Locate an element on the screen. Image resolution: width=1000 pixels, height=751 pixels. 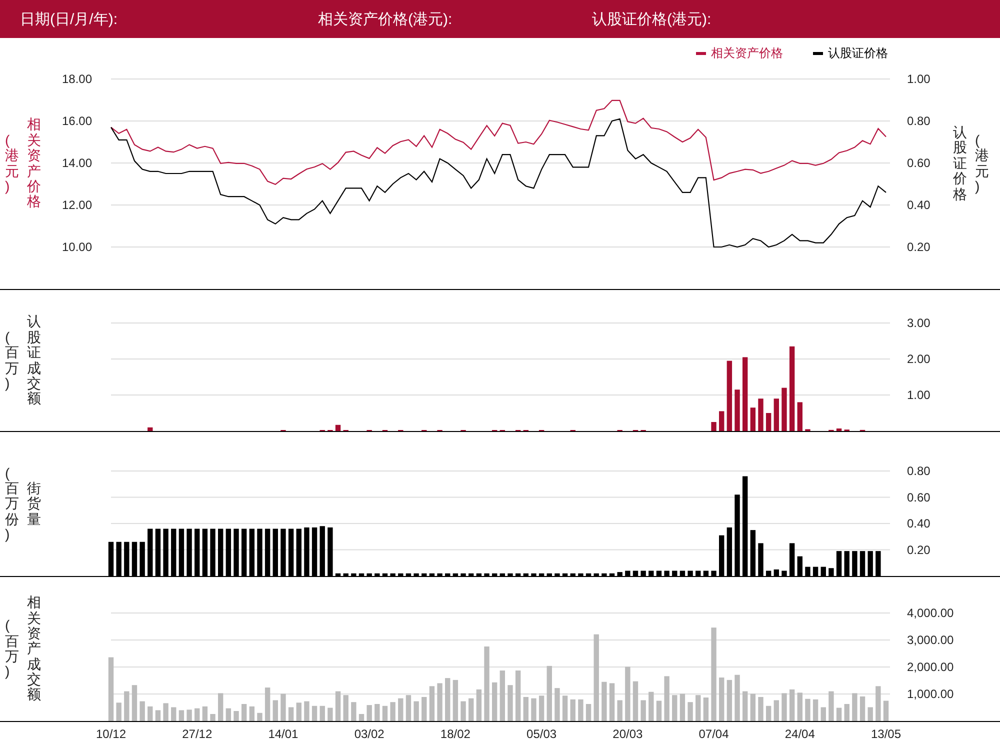
axis-label: 03/02 is located at coordinates (369, 734).